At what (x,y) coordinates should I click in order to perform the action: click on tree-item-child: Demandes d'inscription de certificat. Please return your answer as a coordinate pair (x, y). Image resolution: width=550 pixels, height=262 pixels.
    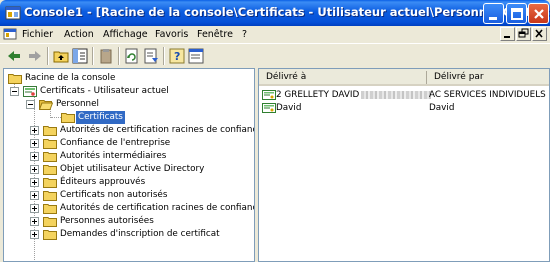
    Looking at the image, I should click on (142, 234).